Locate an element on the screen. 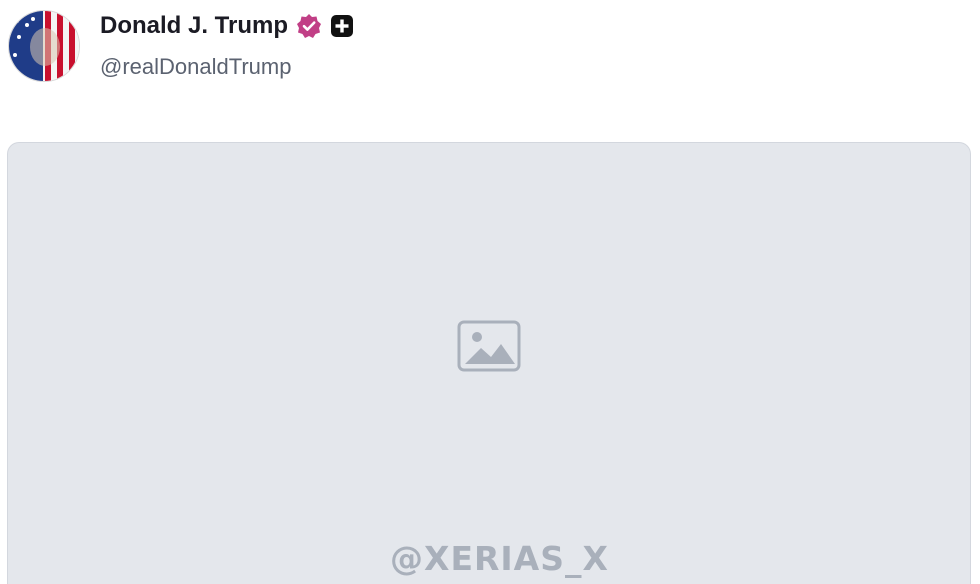 The width and height of the screenshot is (980, 584). media-watermark: @XERIAS_X is located at coordinates (499, 558).